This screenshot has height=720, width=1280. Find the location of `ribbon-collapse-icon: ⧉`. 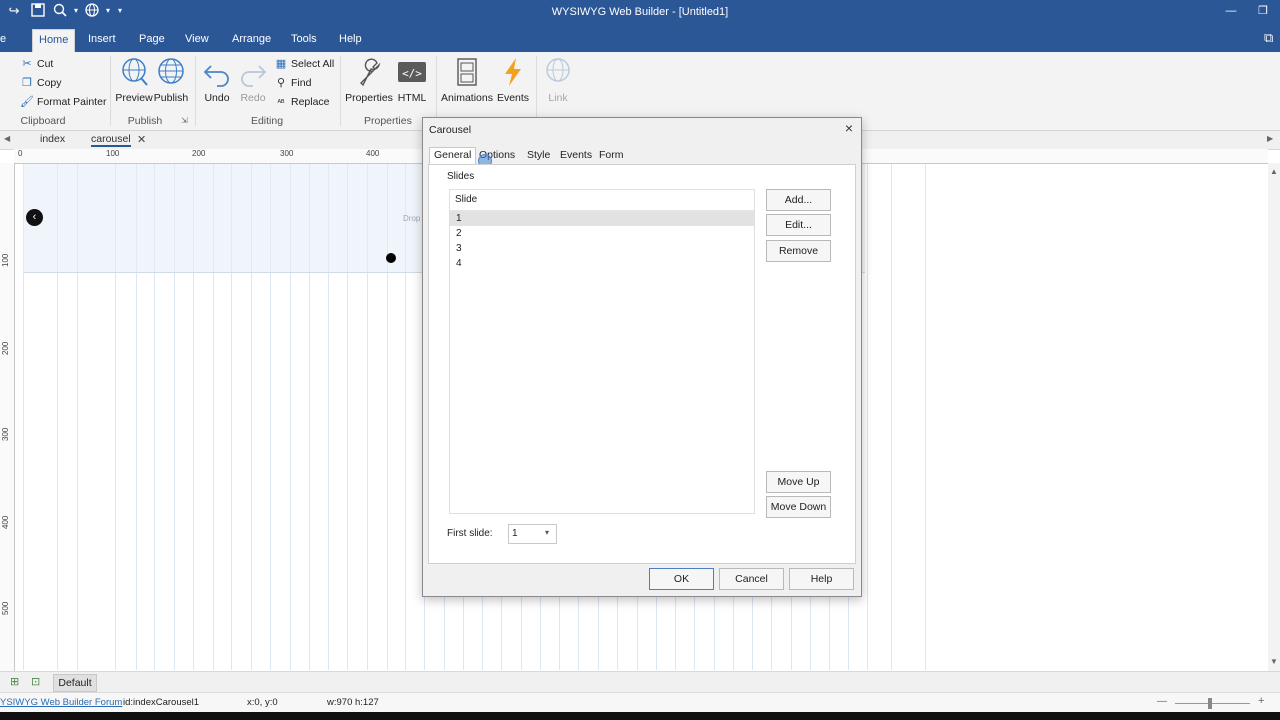

ribbon-collapse-icon: ⧉ is located at coordinates (1268, 38).